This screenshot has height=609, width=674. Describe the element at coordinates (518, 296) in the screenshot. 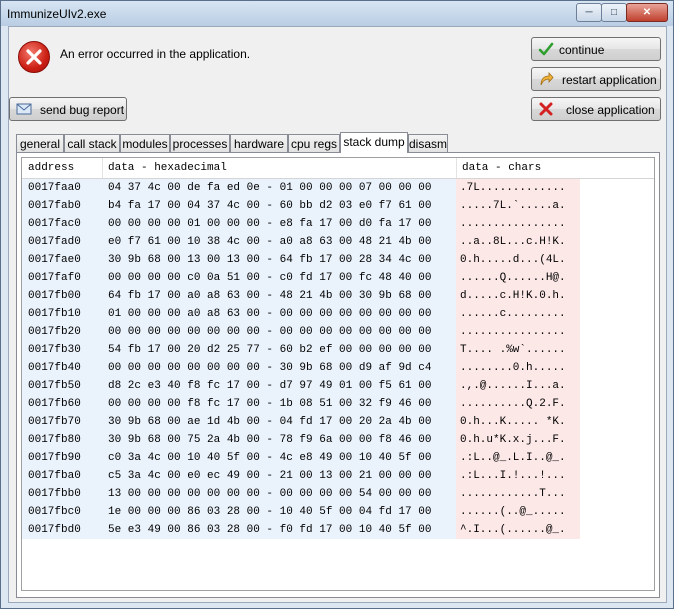

I see `cell-chars: d.....c.H!K.0.h.` at that location.